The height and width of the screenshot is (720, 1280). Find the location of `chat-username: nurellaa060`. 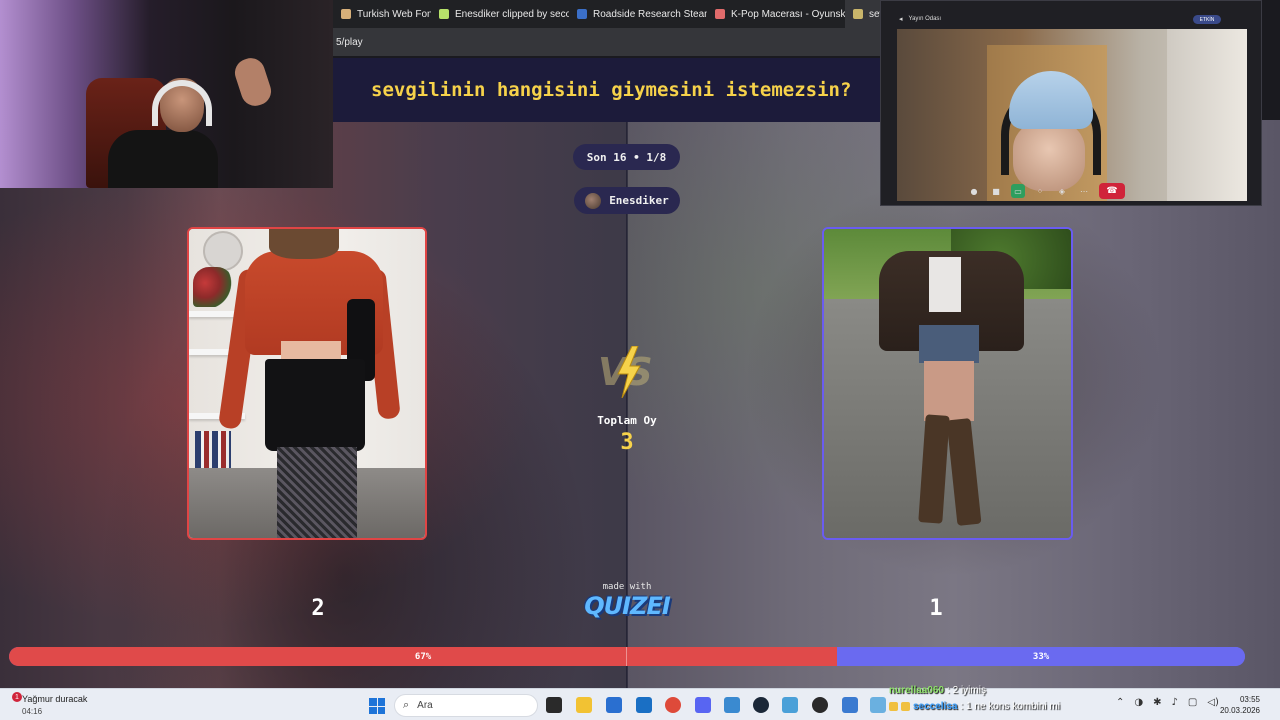

chat-username: nurellaa060 is located at coordinates (917, 690).